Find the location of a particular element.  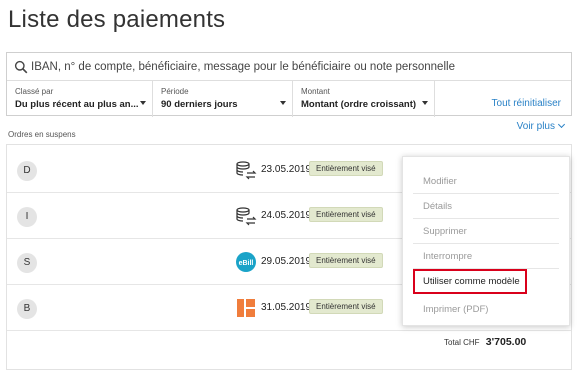

period-dropdown: Période 90 derniers jours is located at coordinates (223, 99).